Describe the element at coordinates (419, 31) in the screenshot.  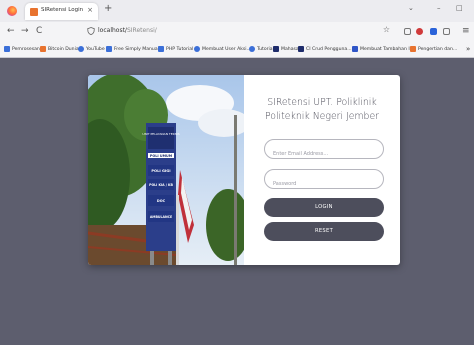
I see `extension-red-icon` at that location.